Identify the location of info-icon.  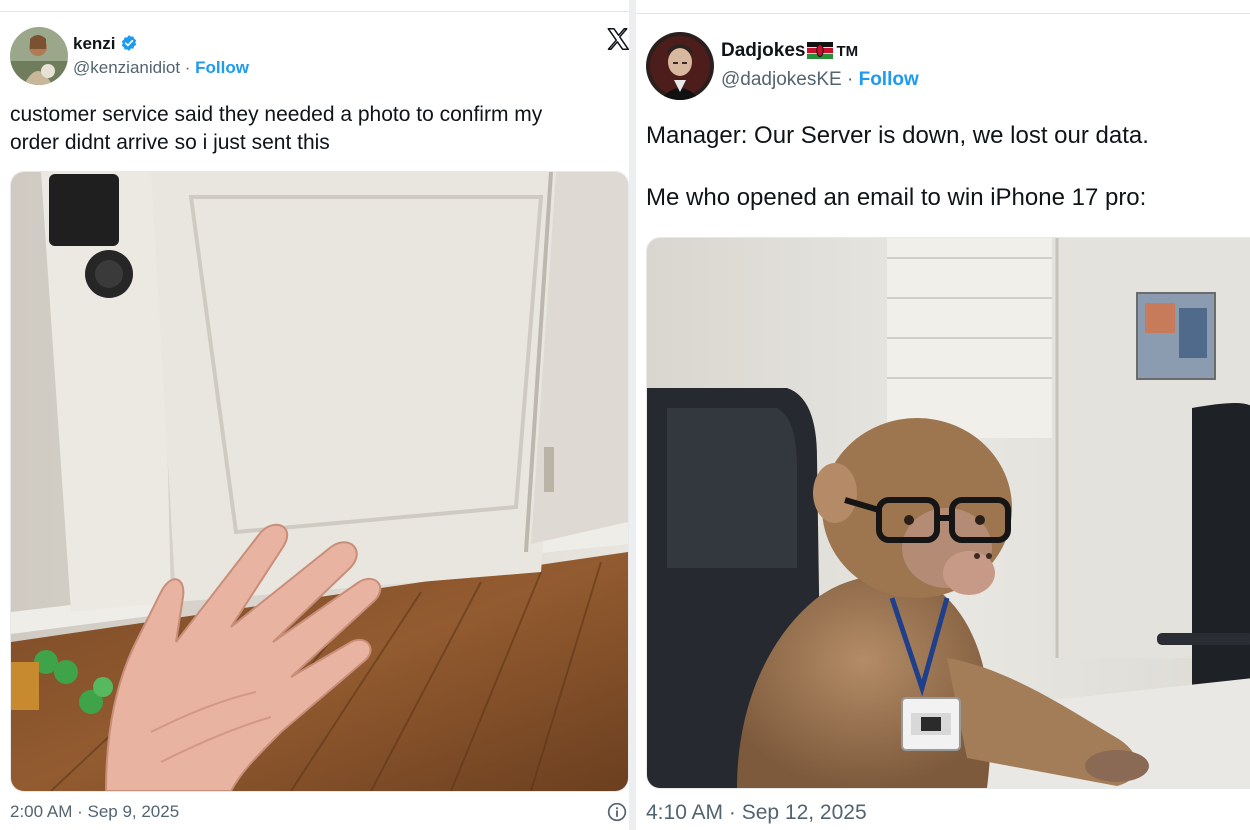
(617, 812).